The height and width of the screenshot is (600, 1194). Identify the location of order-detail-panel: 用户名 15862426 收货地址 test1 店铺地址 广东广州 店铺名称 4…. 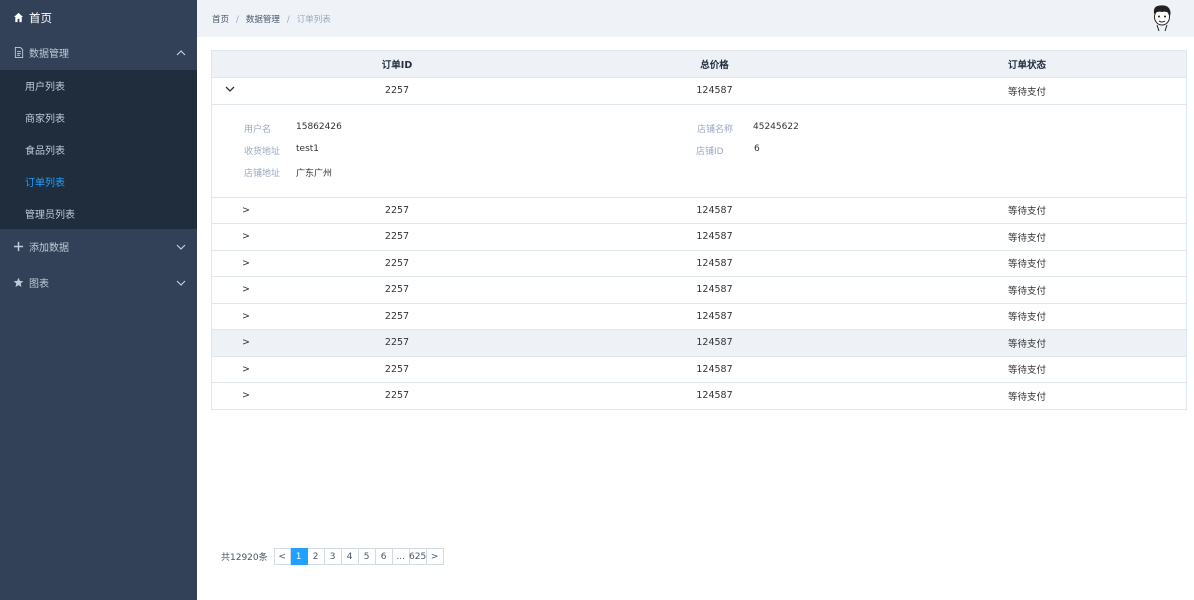
(699, 151).